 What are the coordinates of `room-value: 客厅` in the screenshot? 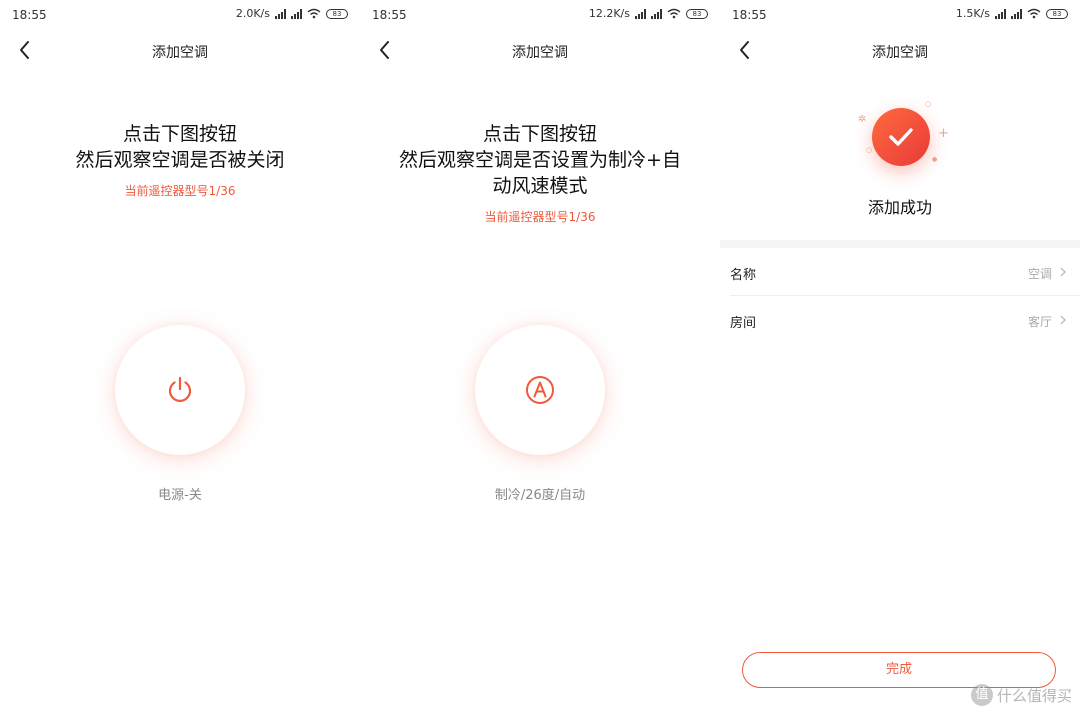 It's located at (1039, 322).